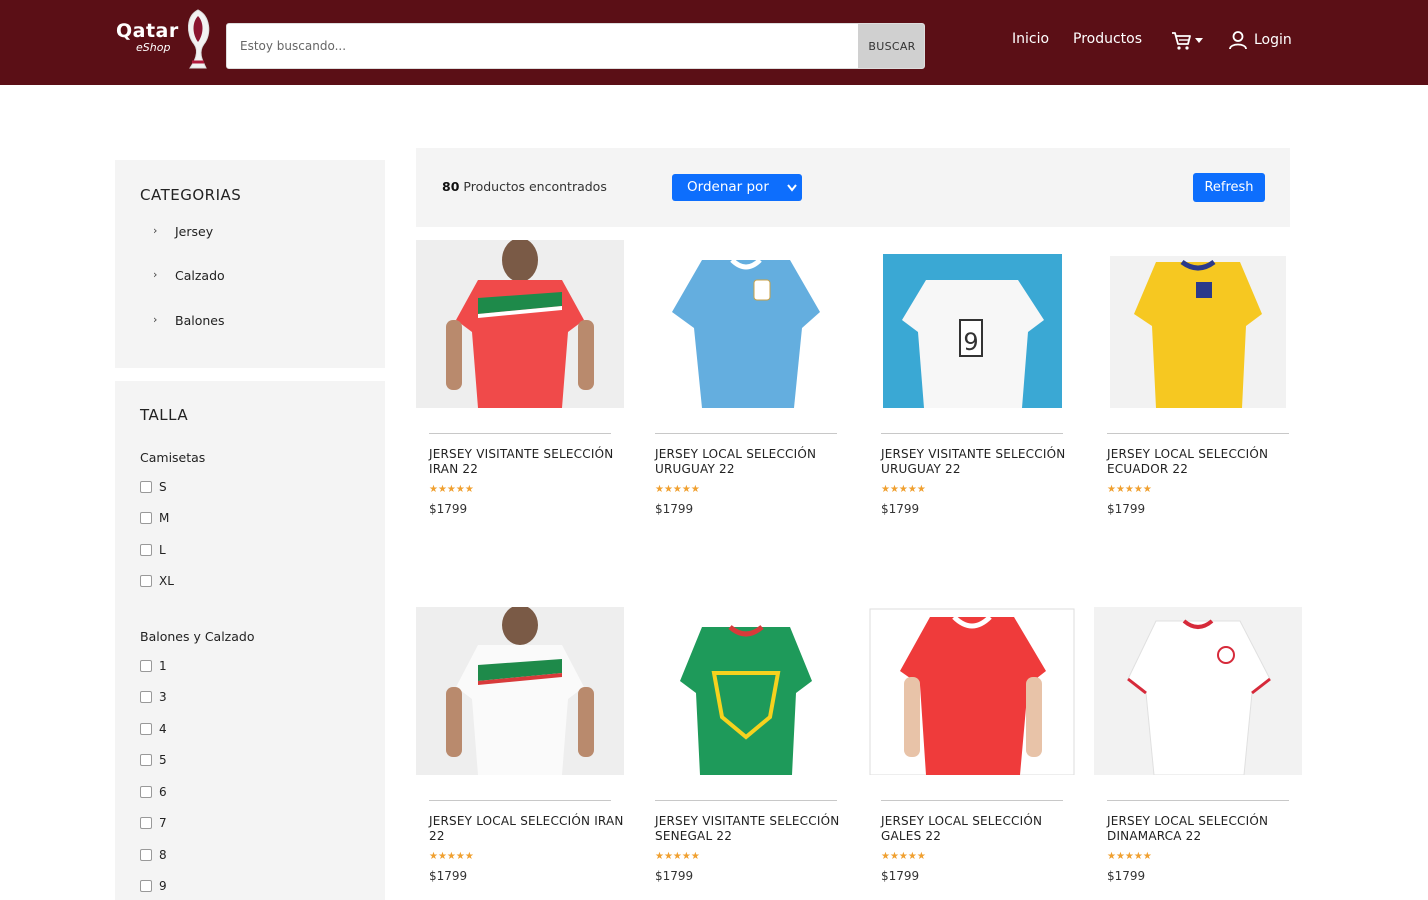 The image size is (1428, 900). Describe the element at coordinates (163, 697) in the screenshot. I see `size-label: 3` at that location.